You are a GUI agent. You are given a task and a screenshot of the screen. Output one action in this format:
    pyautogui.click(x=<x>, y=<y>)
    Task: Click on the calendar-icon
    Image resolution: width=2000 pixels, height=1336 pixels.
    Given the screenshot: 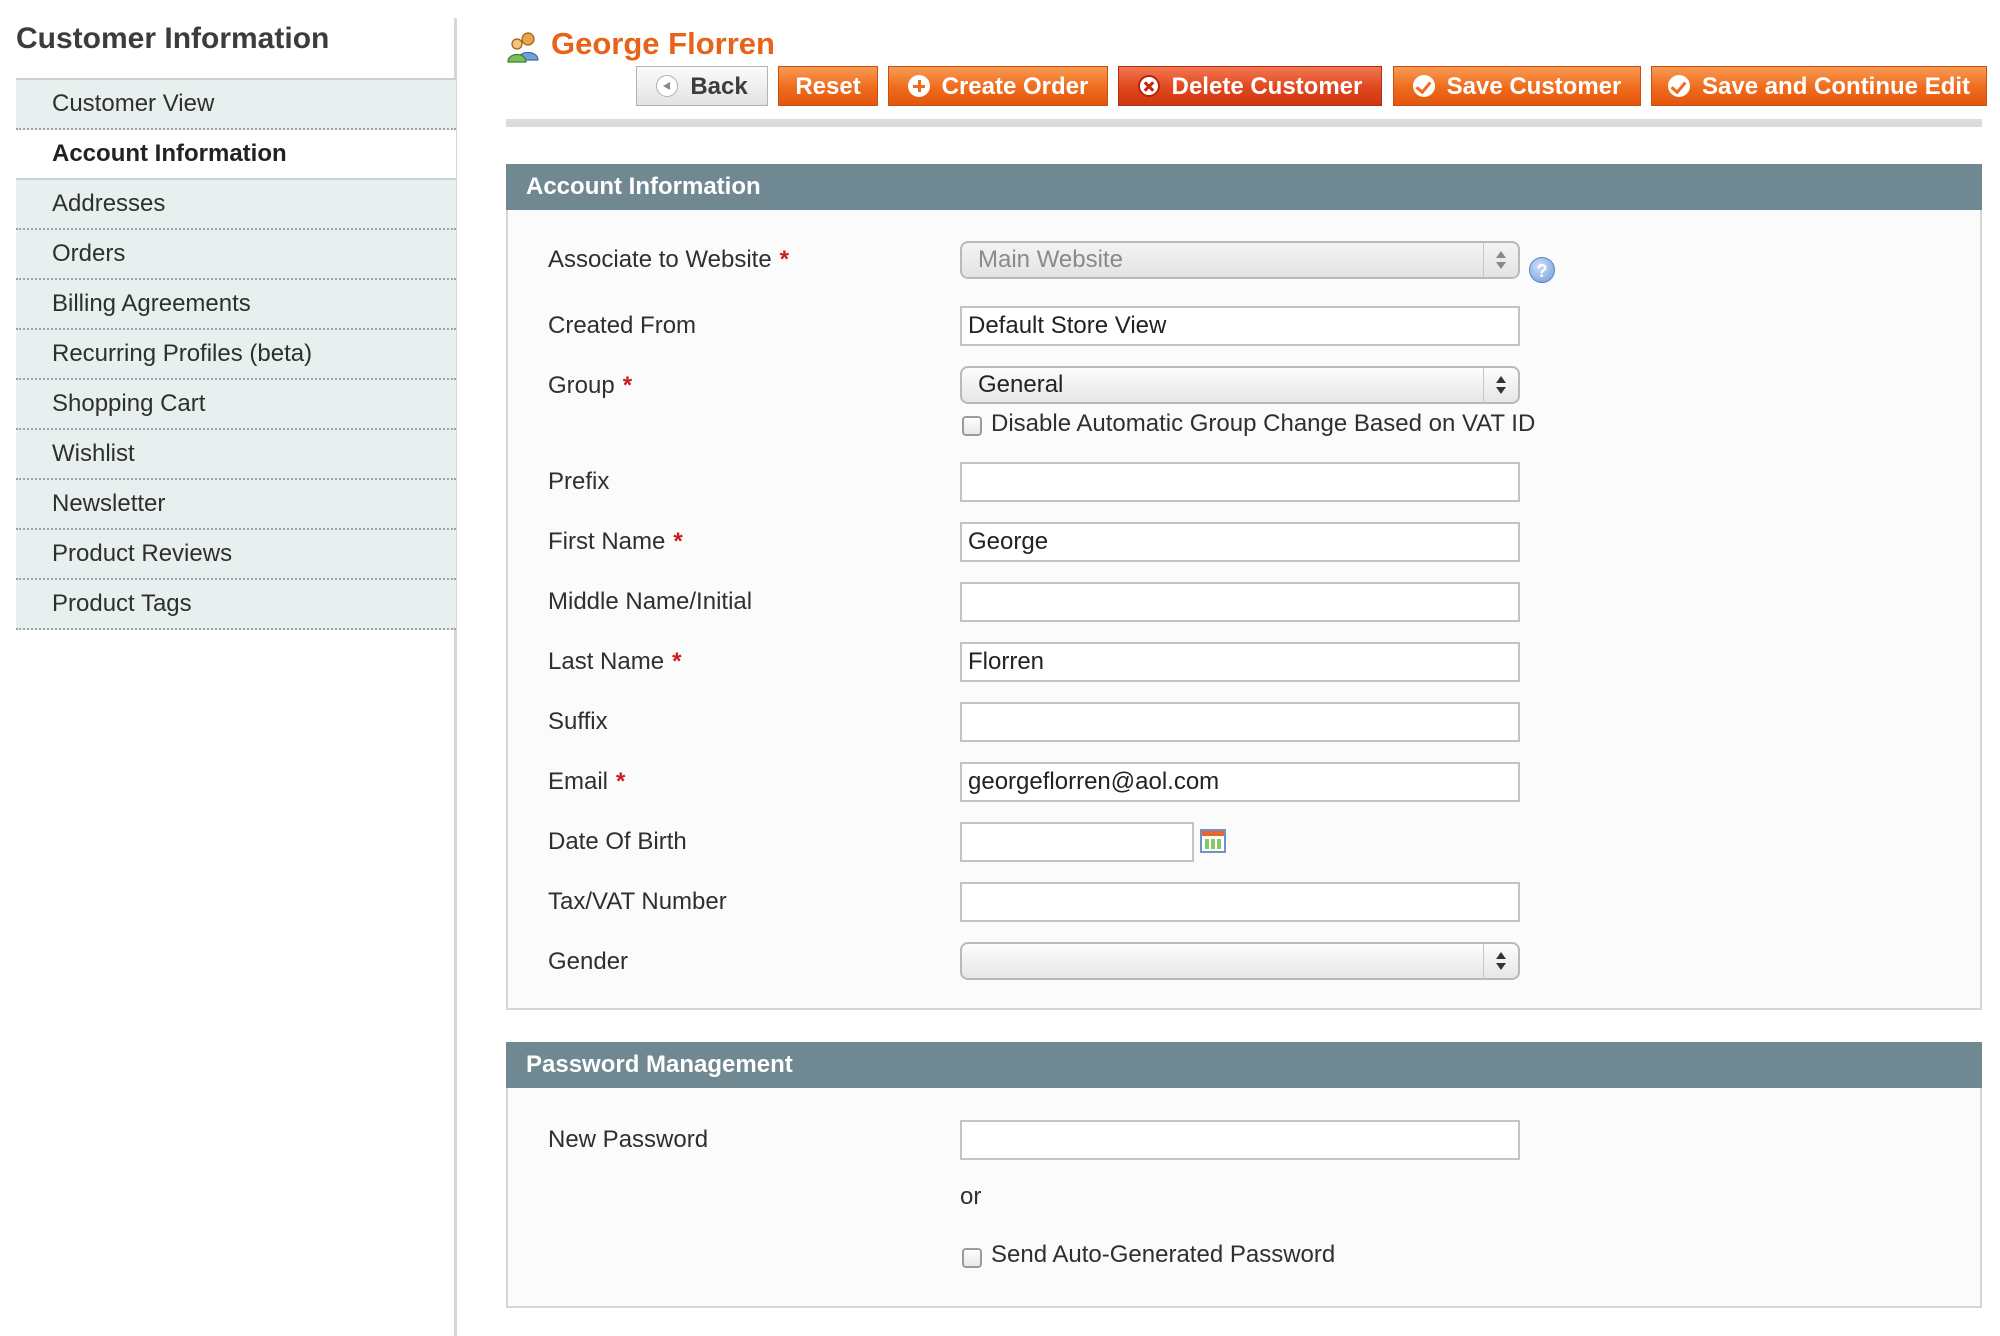 What is the action you would take?
    pyautogui.click(x=1213, y=841)
    